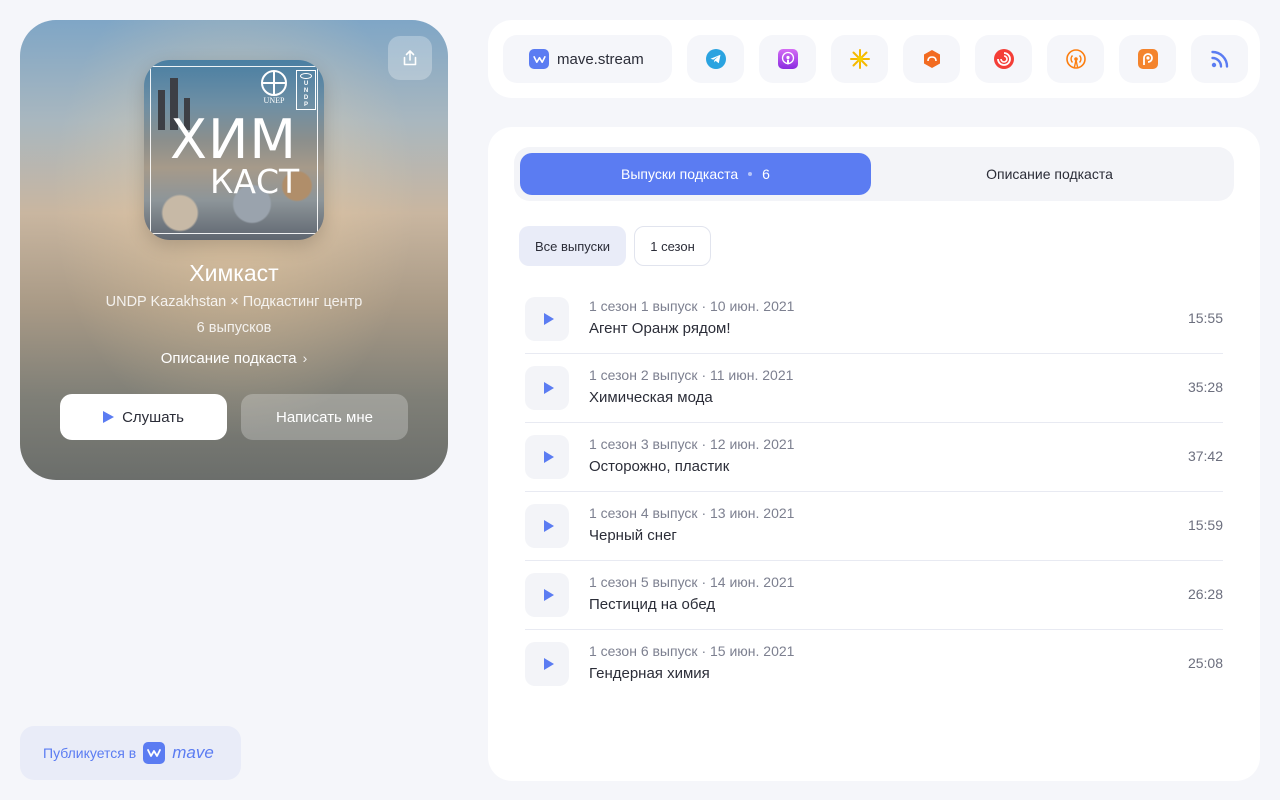 This screenshot has height=800, width=1280. I want to click on yandex-music-link, so click(859, 59).